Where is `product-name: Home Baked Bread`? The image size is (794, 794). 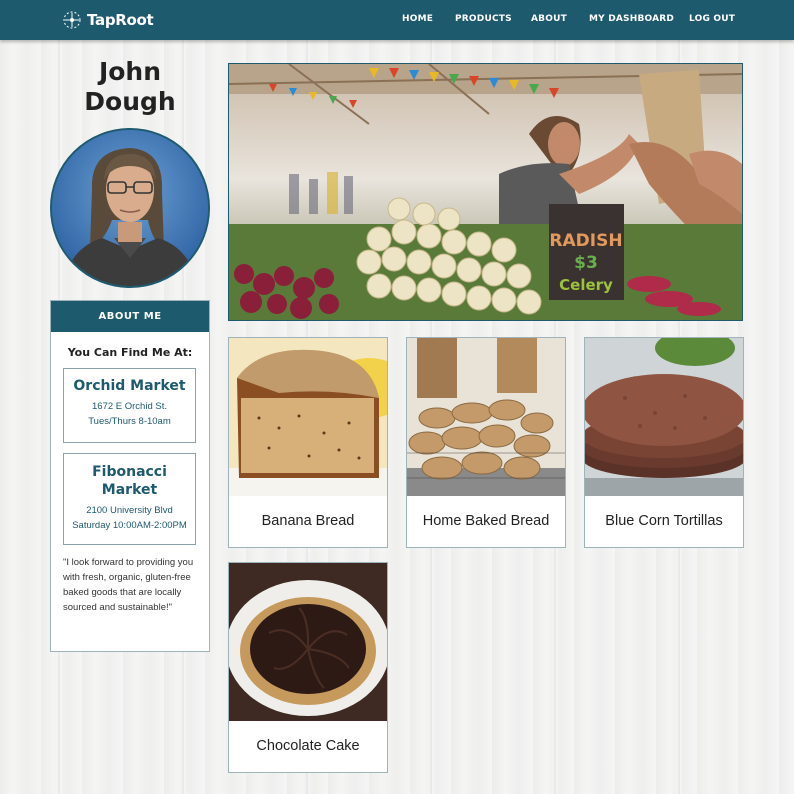
product-name: Home Baked Bread is located at coordinates (486, 521).